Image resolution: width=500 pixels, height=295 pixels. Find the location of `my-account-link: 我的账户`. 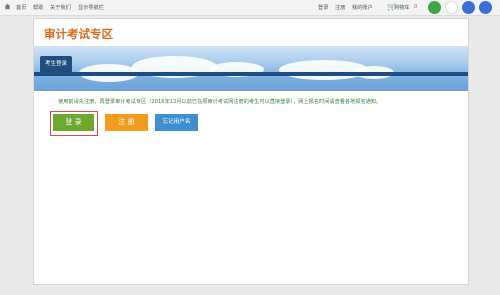

my-account-link: 我的账户 is located at coordinates (362, 7).